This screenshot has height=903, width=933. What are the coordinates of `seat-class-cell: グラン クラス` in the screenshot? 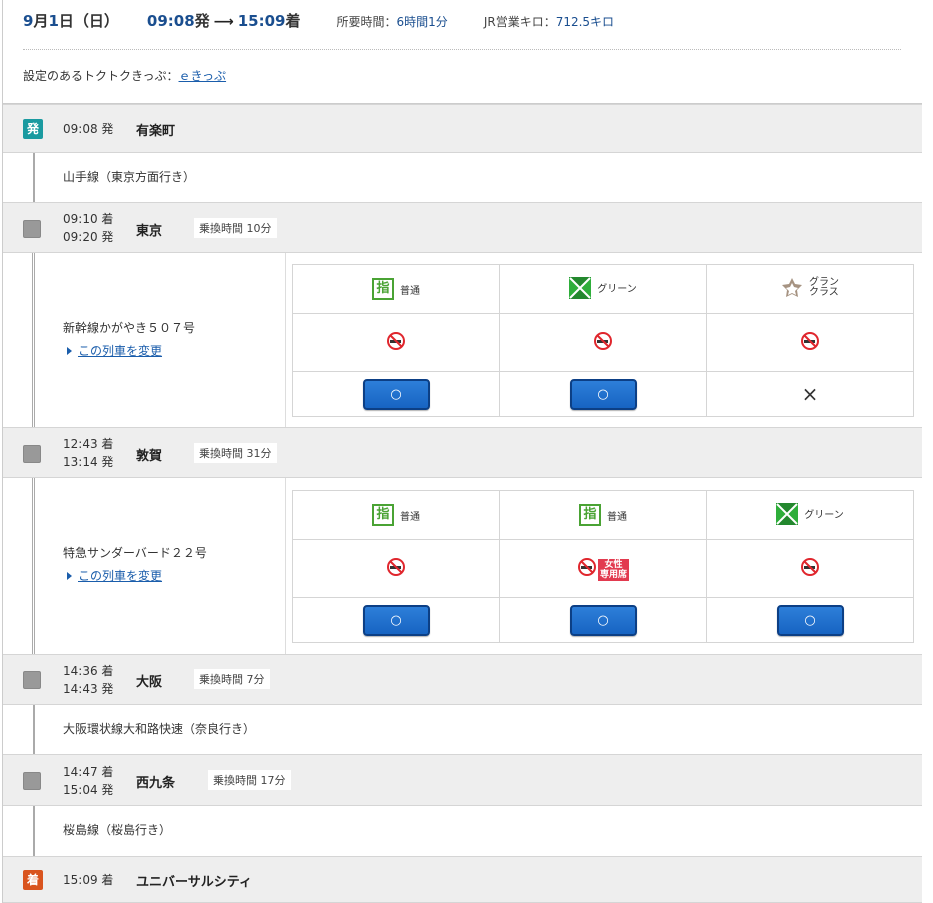 It's located at (810, 289).